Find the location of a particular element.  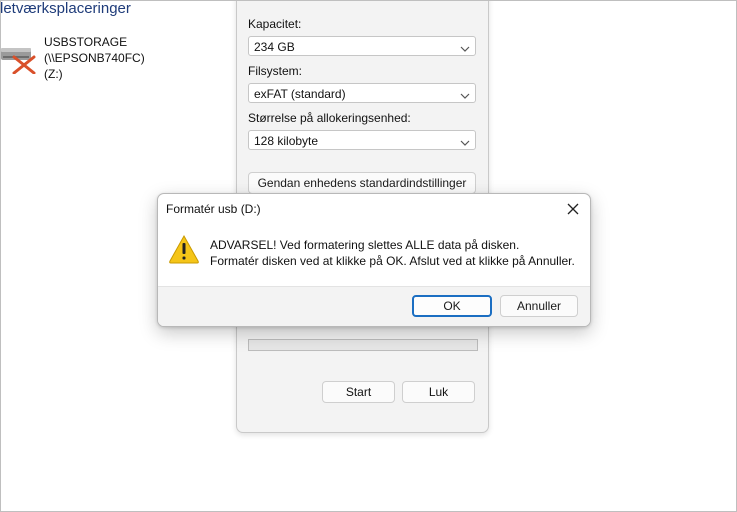

close-button: Luk is located at coordinates (438, 392).